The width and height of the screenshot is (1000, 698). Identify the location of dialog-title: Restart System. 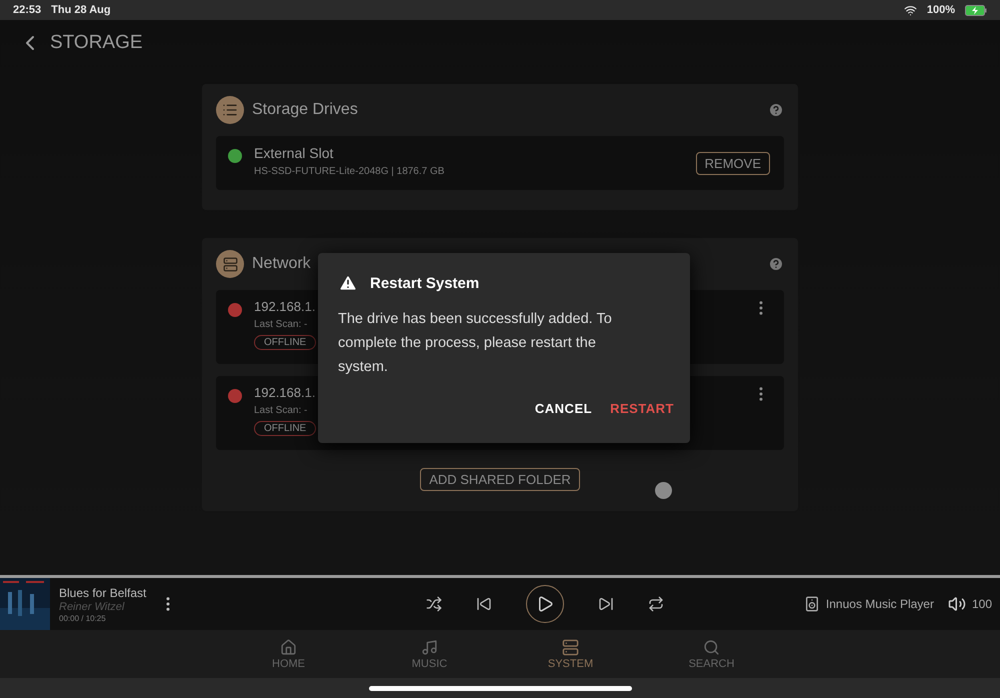
(425, 283).